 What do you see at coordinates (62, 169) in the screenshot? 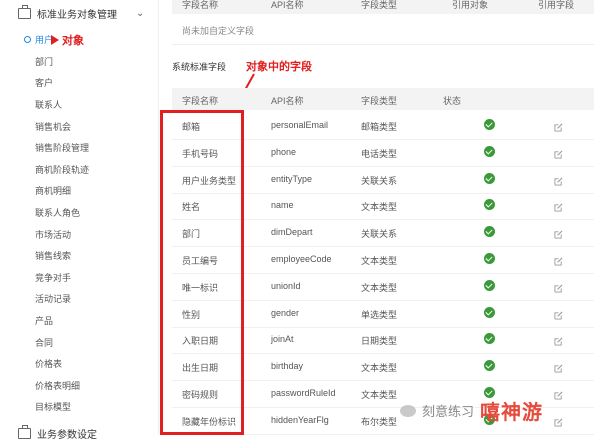
I see `sidebar-item-opportunity-stage-track: 商机阶段轨迹` at bounding box center [62, 169].